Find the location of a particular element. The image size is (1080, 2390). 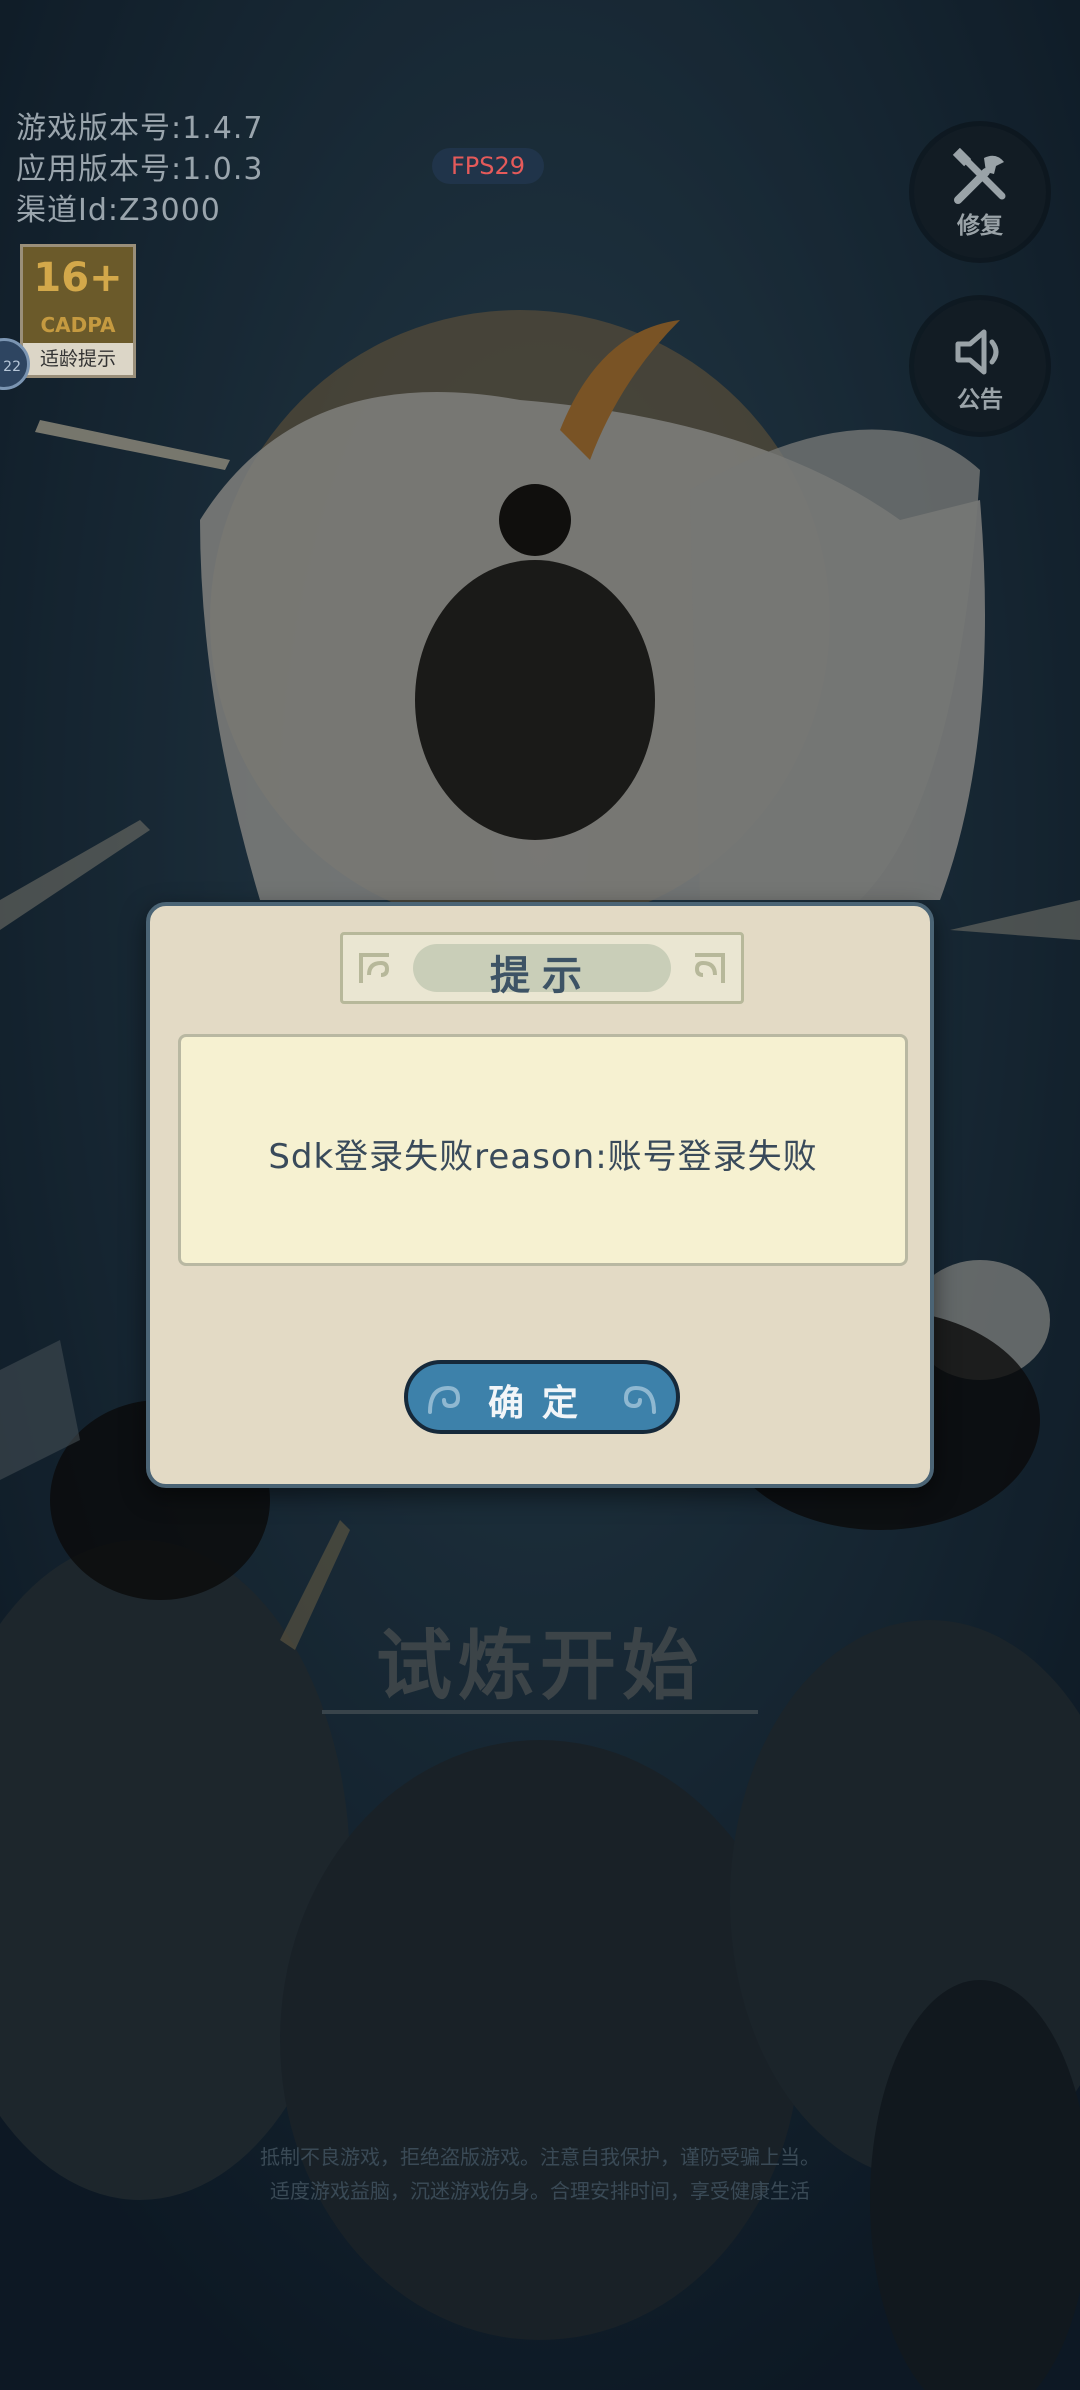

repair-label: 修复 is located at coordinates (980, 226).